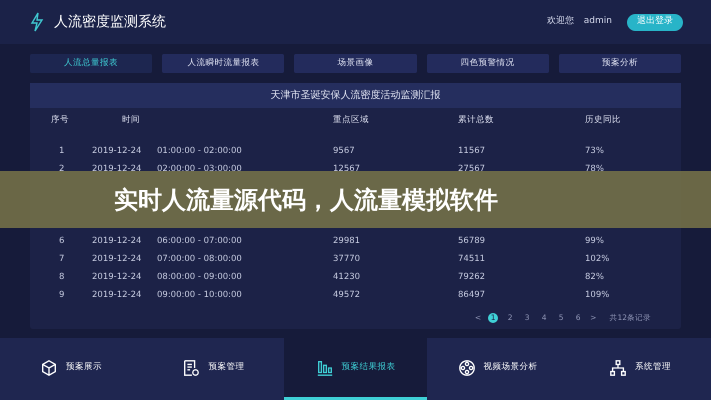  I want to click on table-cell-text: 37770, so click(347, 259).